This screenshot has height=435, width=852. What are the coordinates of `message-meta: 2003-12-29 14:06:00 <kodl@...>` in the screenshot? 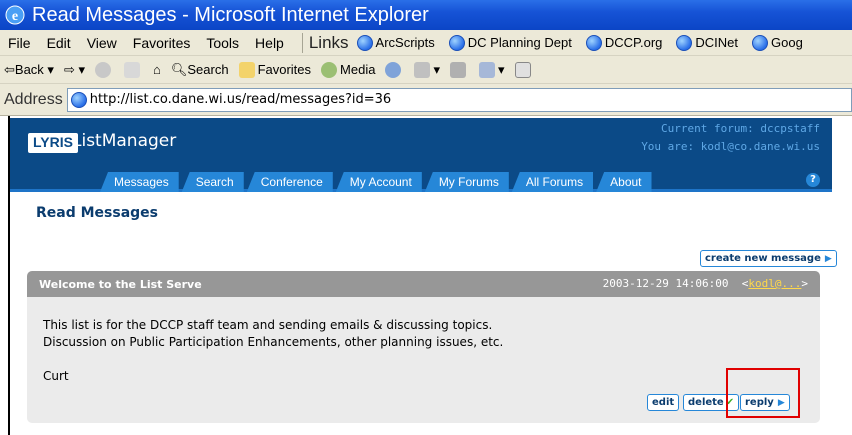 It's located at (705, 283).